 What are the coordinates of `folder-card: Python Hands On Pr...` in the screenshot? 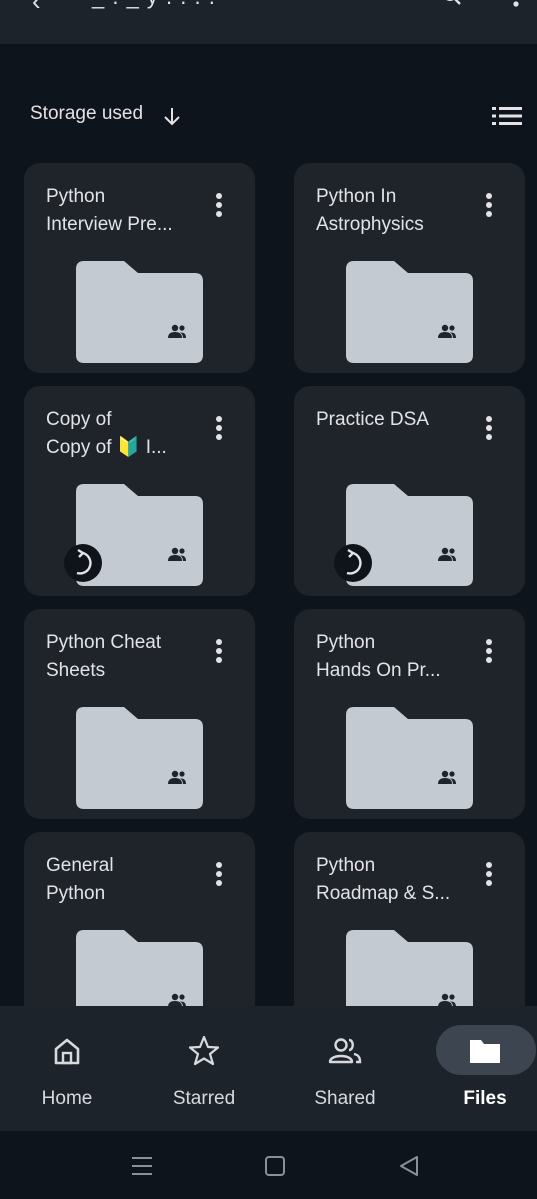 It's located at (409, 714).